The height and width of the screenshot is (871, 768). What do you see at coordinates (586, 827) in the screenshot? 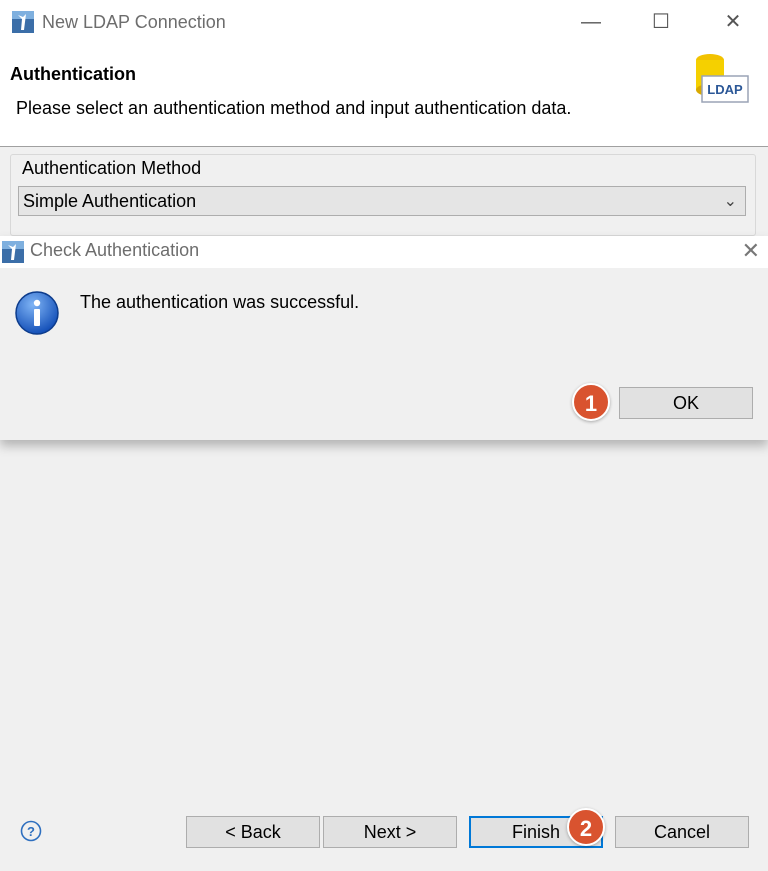
I see `step-badge-2: 2` at bounding box center [586, 827].